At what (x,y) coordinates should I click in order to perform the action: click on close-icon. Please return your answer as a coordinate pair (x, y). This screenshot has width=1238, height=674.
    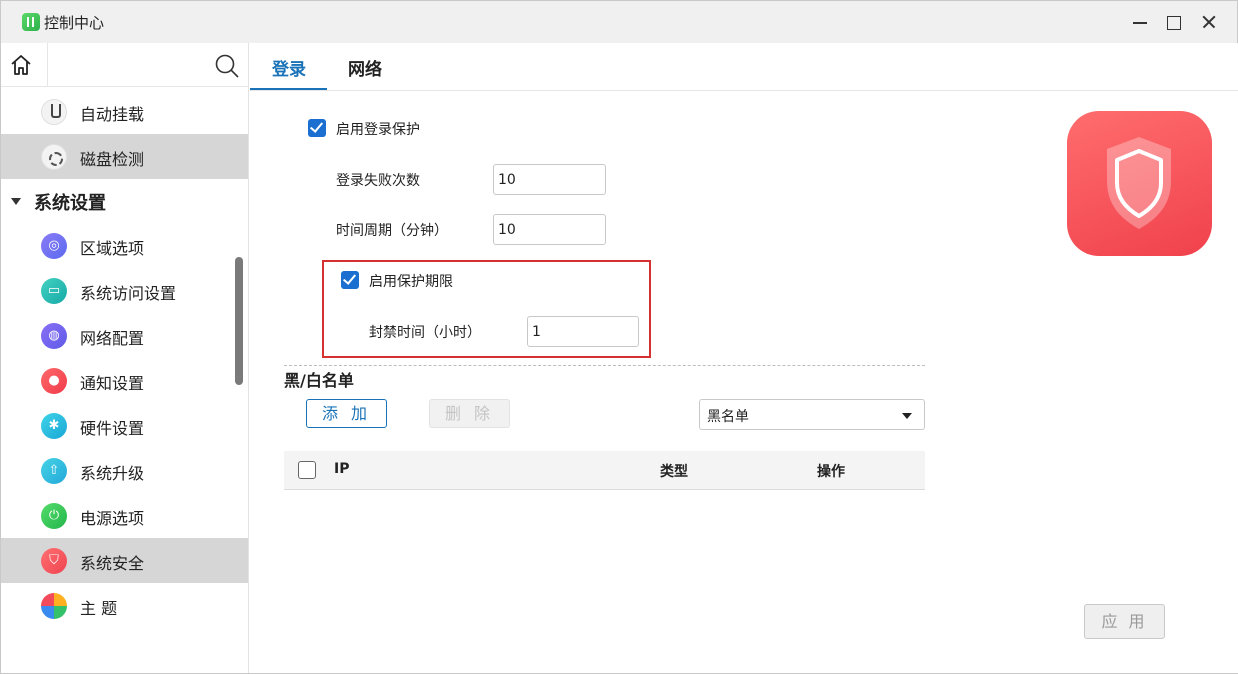
    Looking at the image, I should click on (1209, 22).